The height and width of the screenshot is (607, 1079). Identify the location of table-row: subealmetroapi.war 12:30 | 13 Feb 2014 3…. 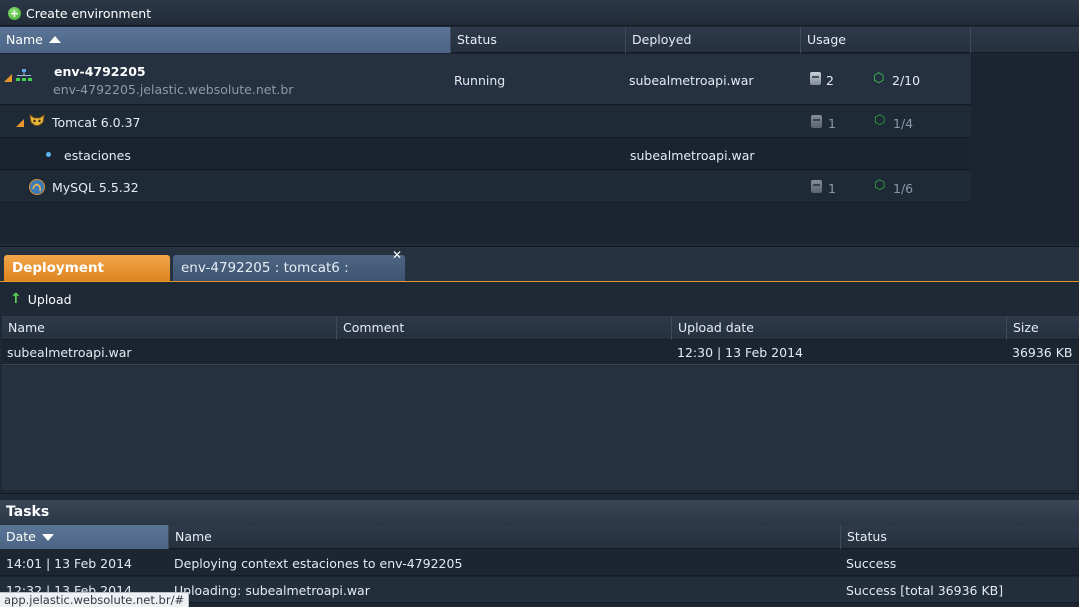
(540, 352).